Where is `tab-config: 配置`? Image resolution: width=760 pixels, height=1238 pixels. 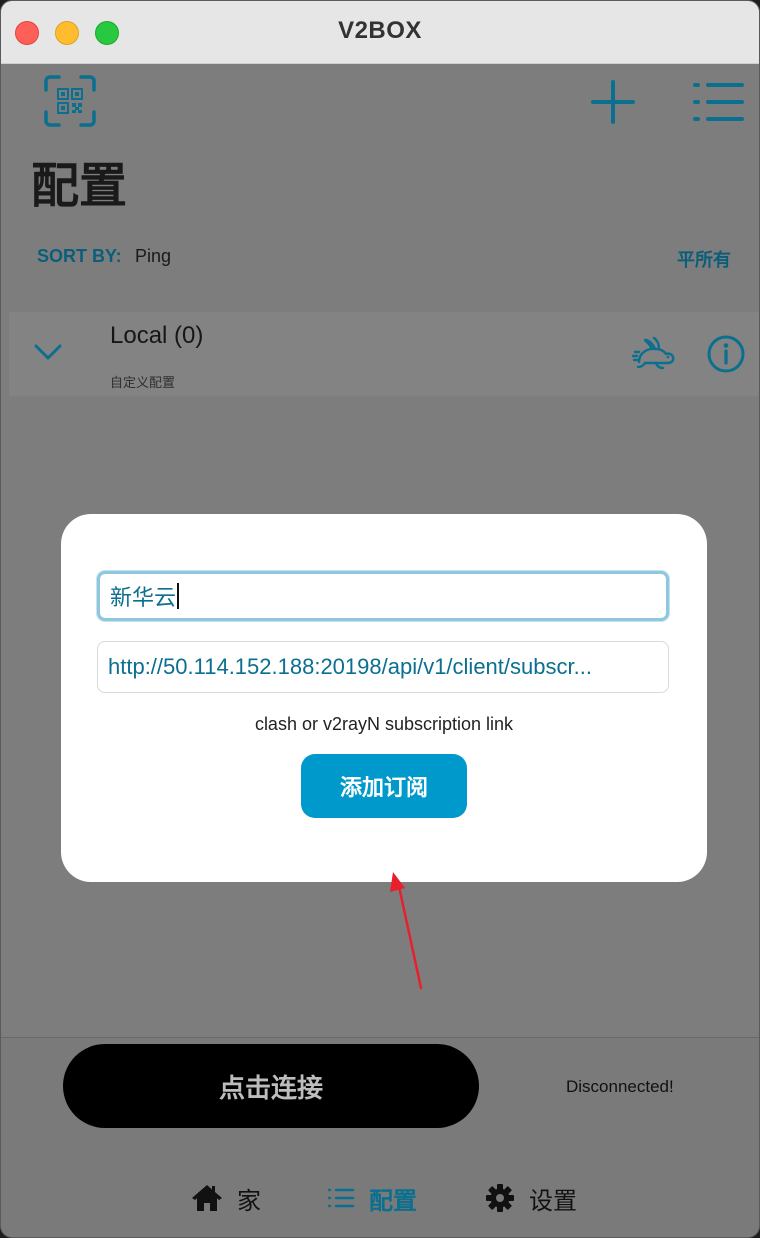 tab-config: 配置 is located at coordinates (372, 1198).